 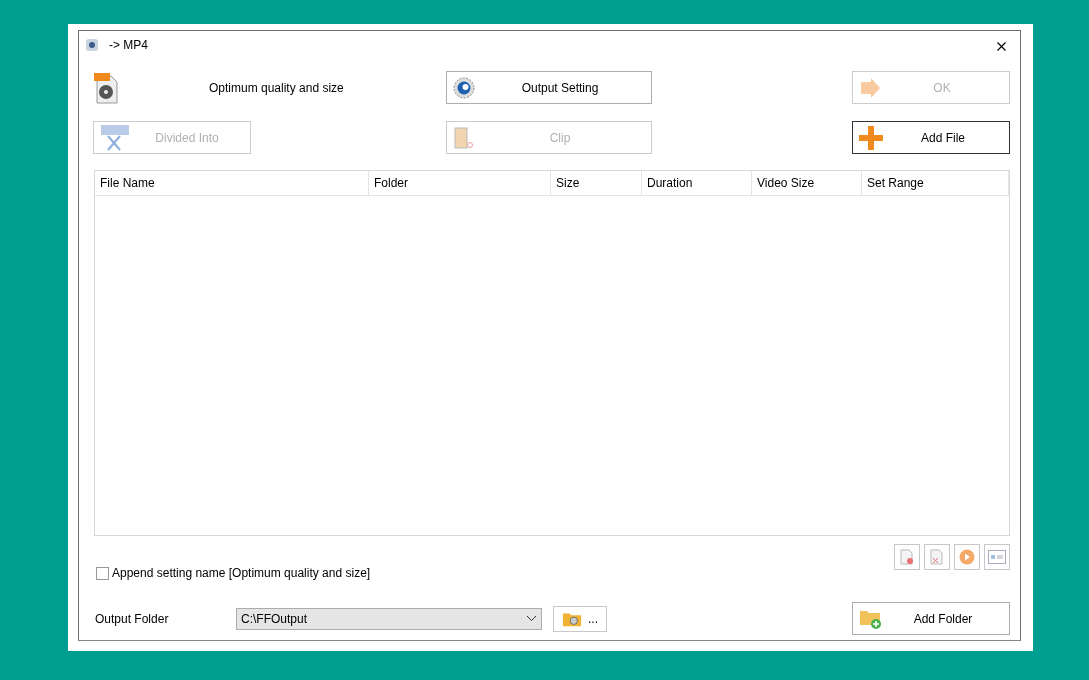 What do you see at coordinates (389, 618) in the screenshot?
I see `output-folder-dropdown: C:\FFOutput` at bounding box center [389, 618].